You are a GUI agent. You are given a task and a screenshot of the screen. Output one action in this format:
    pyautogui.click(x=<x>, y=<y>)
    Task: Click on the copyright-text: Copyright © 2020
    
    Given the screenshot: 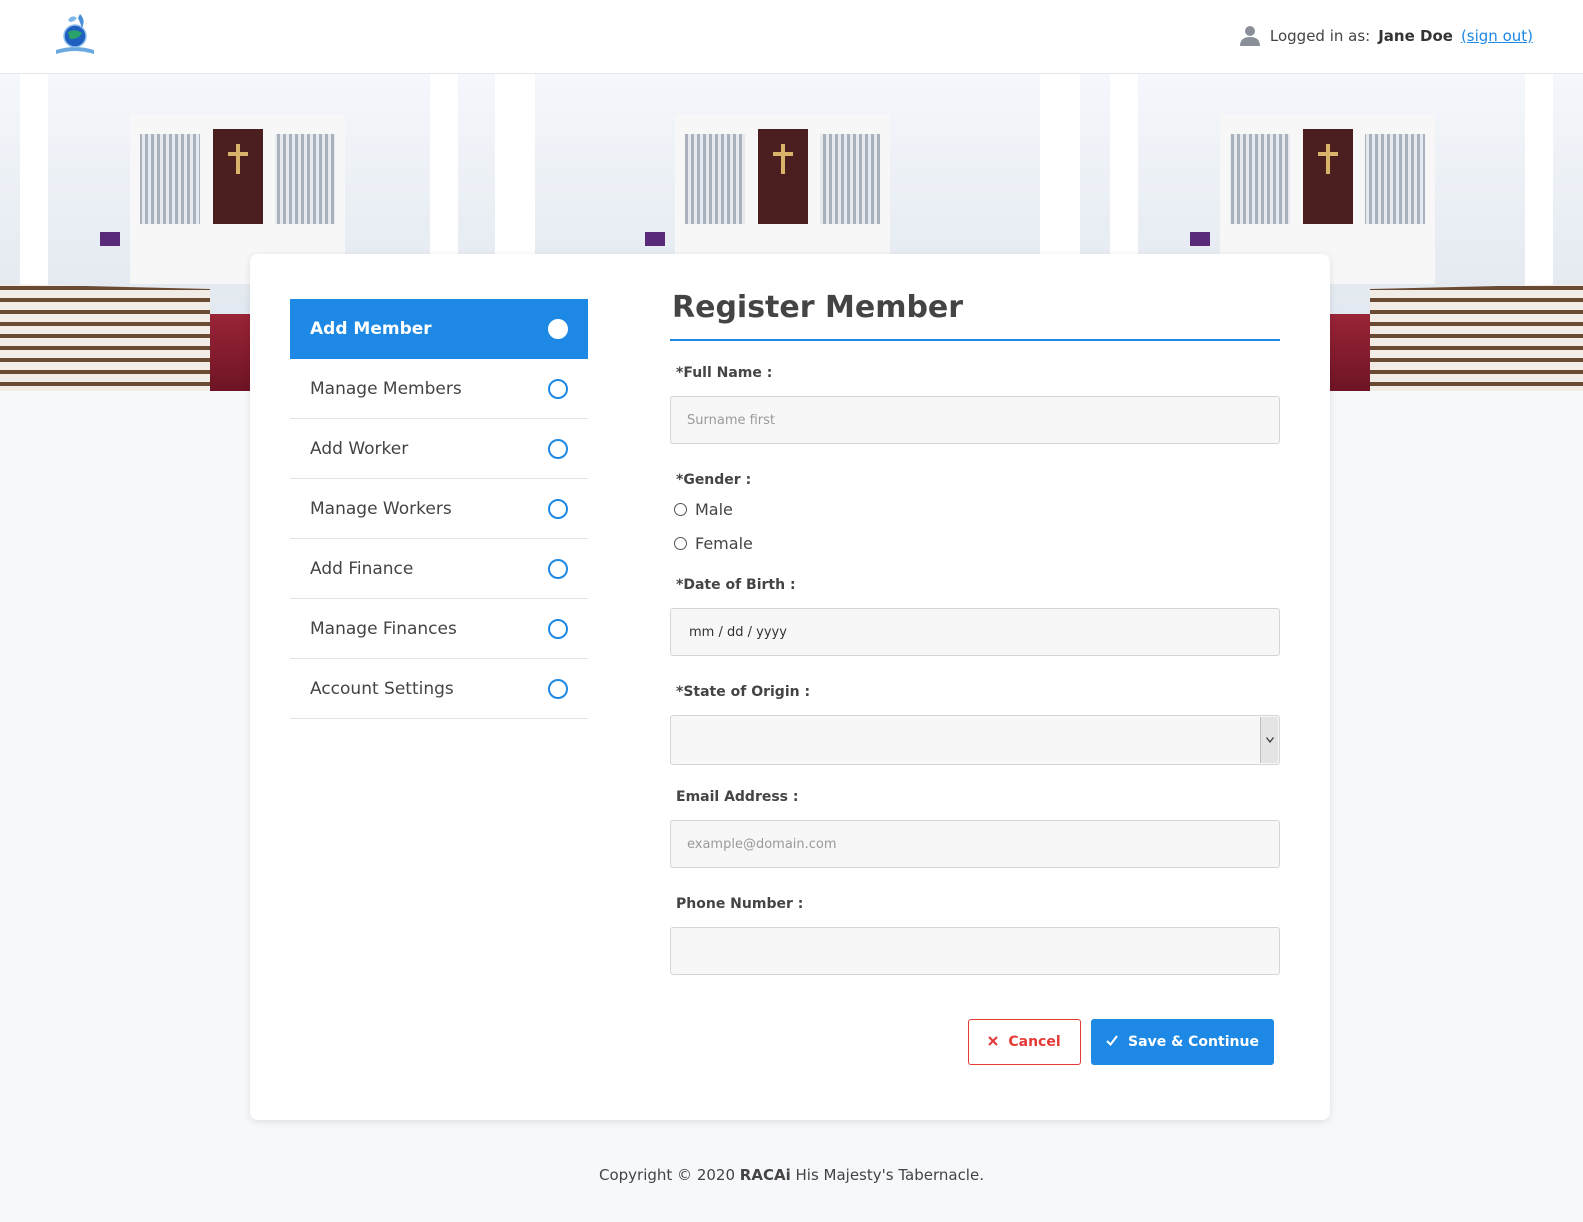 What is the action you would take?
    pyautogui.click(x=667, y=1175)
    